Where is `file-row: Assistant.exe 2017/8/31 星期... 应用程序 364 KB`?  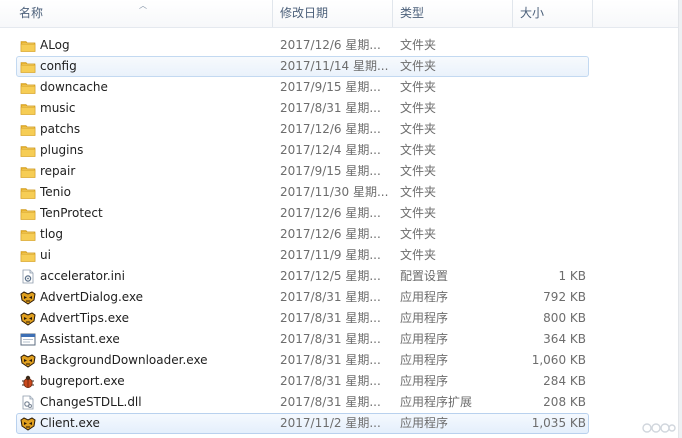
file-row: Assistant.exe 2017/8/31 星期... 应用程序 364 KB is located at coordinates (302, 339).